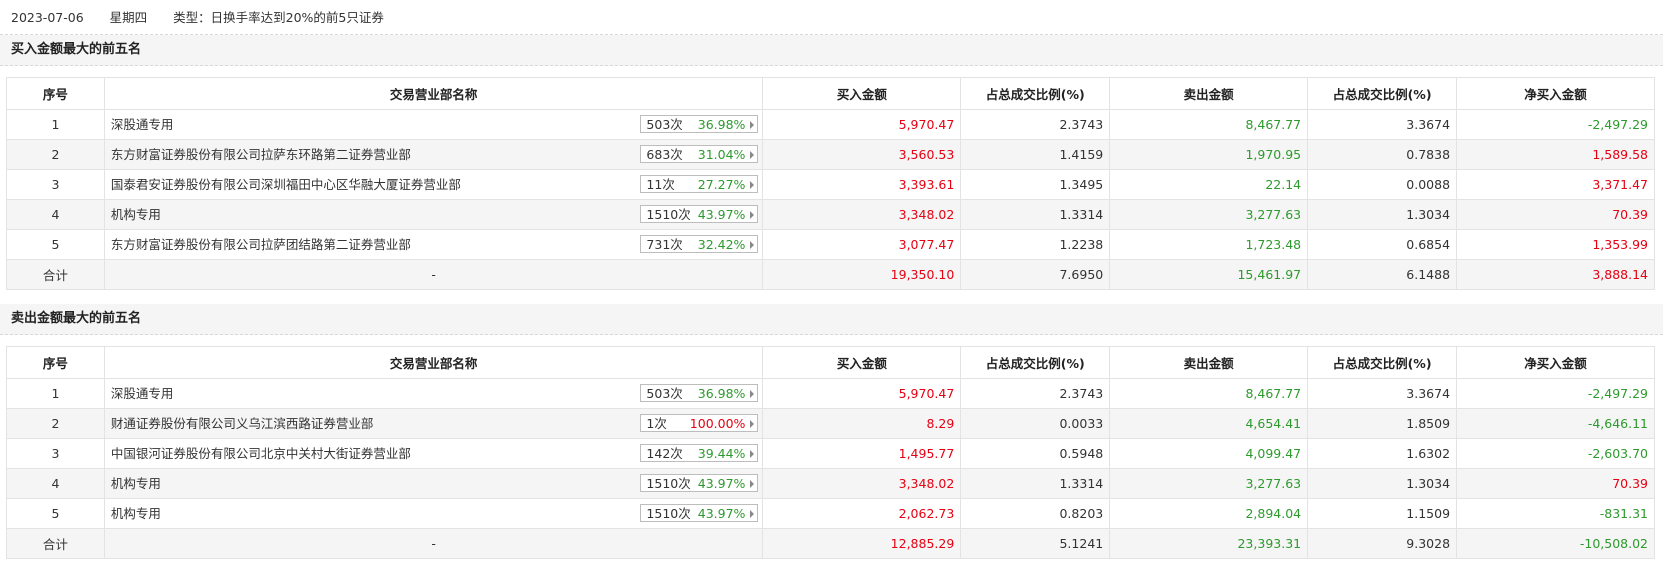 This screenshot has height=583, width=1663. I want to click on stat-percent: 39.44%, so click(721, 453).